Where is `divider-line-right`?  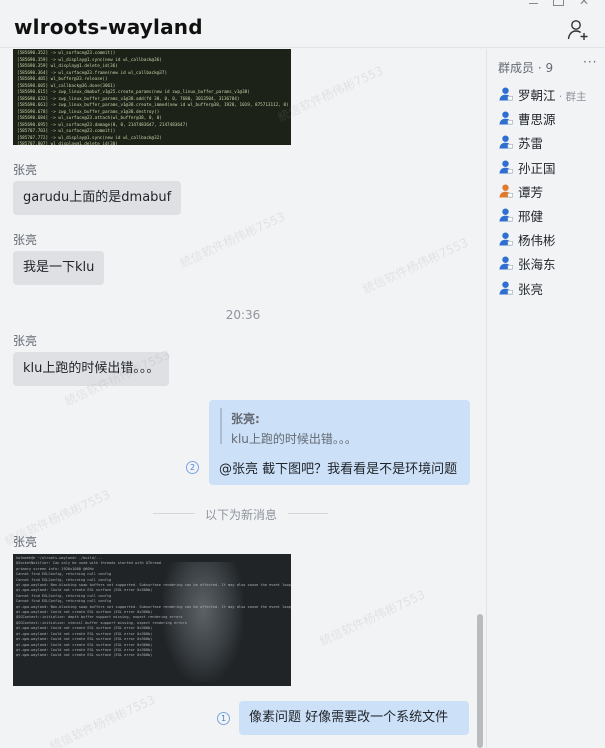
divider-line-right is located at coordinates (308, 513).